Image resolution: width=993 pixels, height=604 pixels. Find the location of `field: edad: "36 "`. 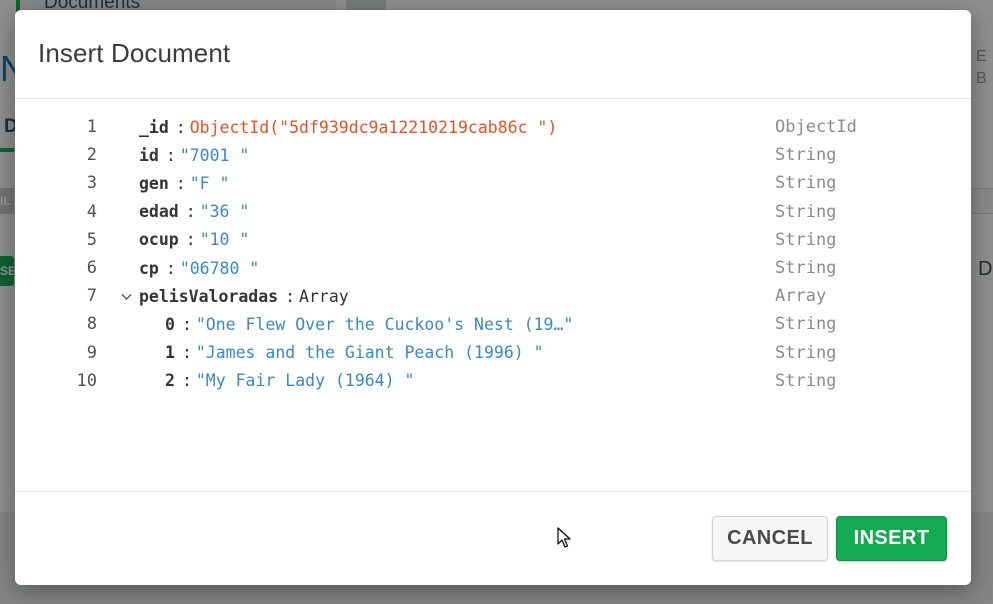

field: edad: "36 " is located at coordinates (194, 211).